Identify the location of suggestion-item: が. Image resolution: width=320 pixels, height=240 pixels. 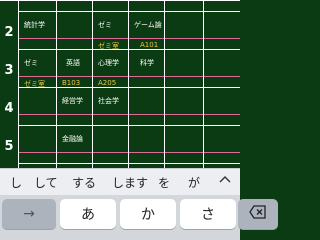
(194, 182).